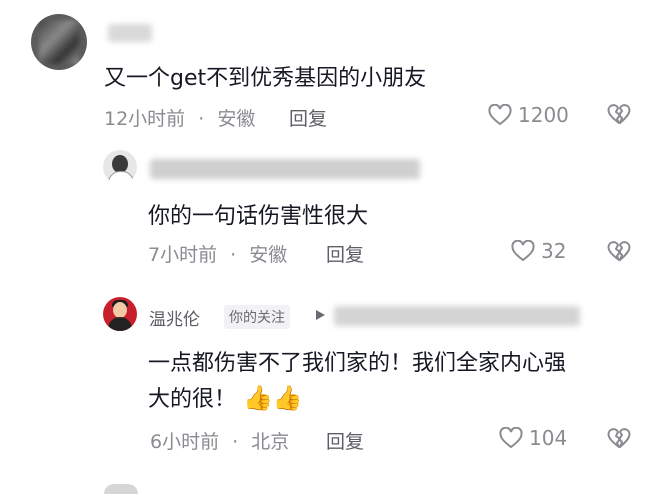 The height and width of the screenshot is (494, 660). Describe the element at coordinates (121, 489) in the screenshot. I see `next-avatar-peek` at that location.